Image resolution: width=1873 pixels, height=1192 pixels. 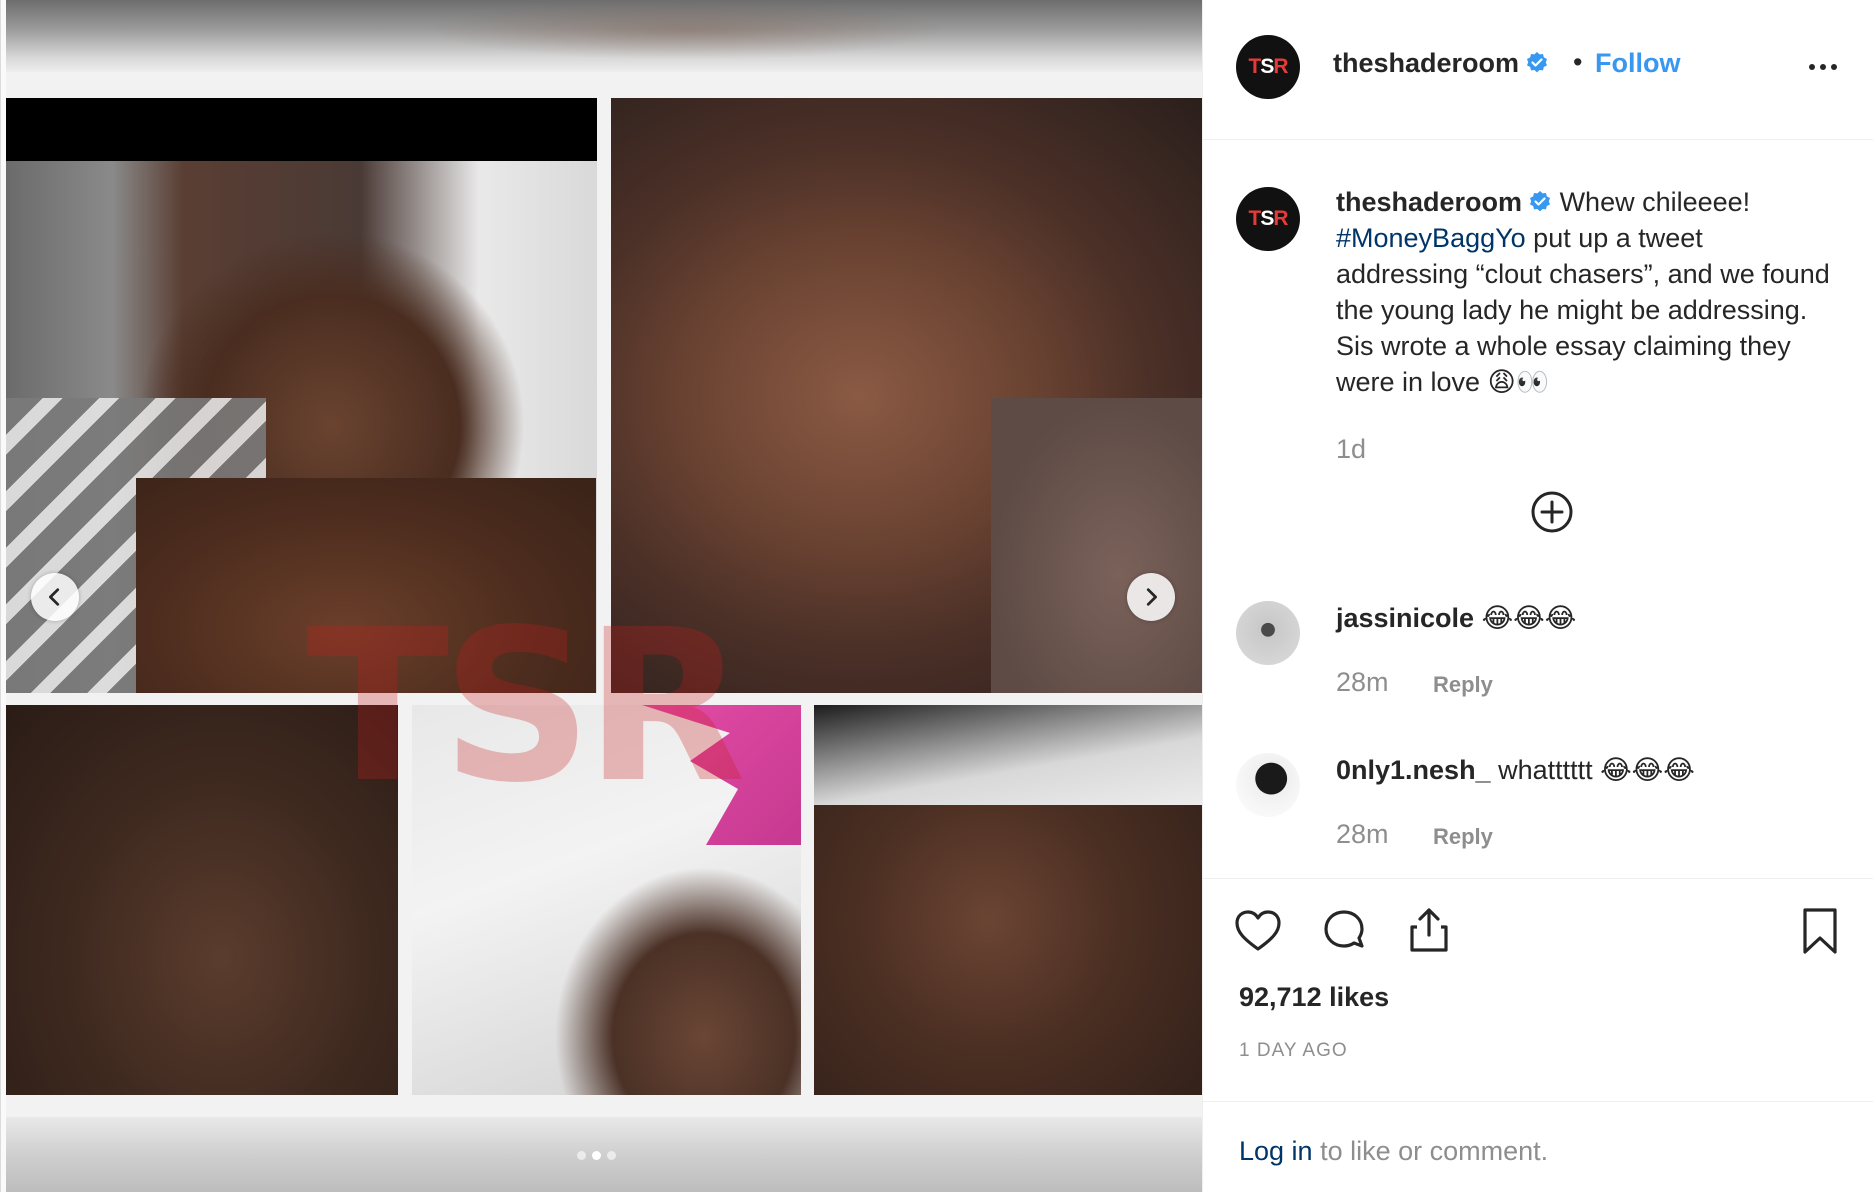 I want to click on comment-body: whatttttt 😂😂😂, so click(x=1596, y=770).